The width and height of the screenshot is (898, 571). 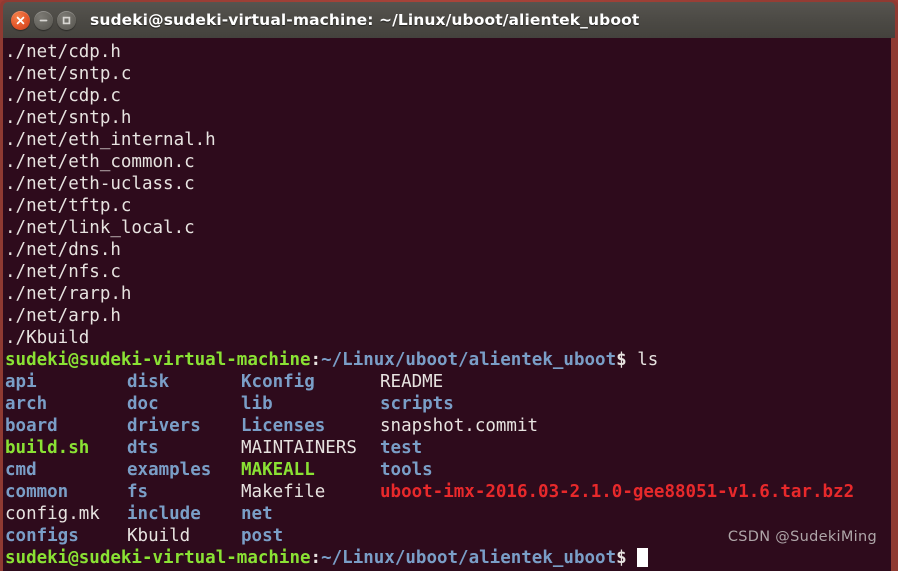 I want to click on terminal-output-line: ./net/link_local.c, so click(x=100, y=228).